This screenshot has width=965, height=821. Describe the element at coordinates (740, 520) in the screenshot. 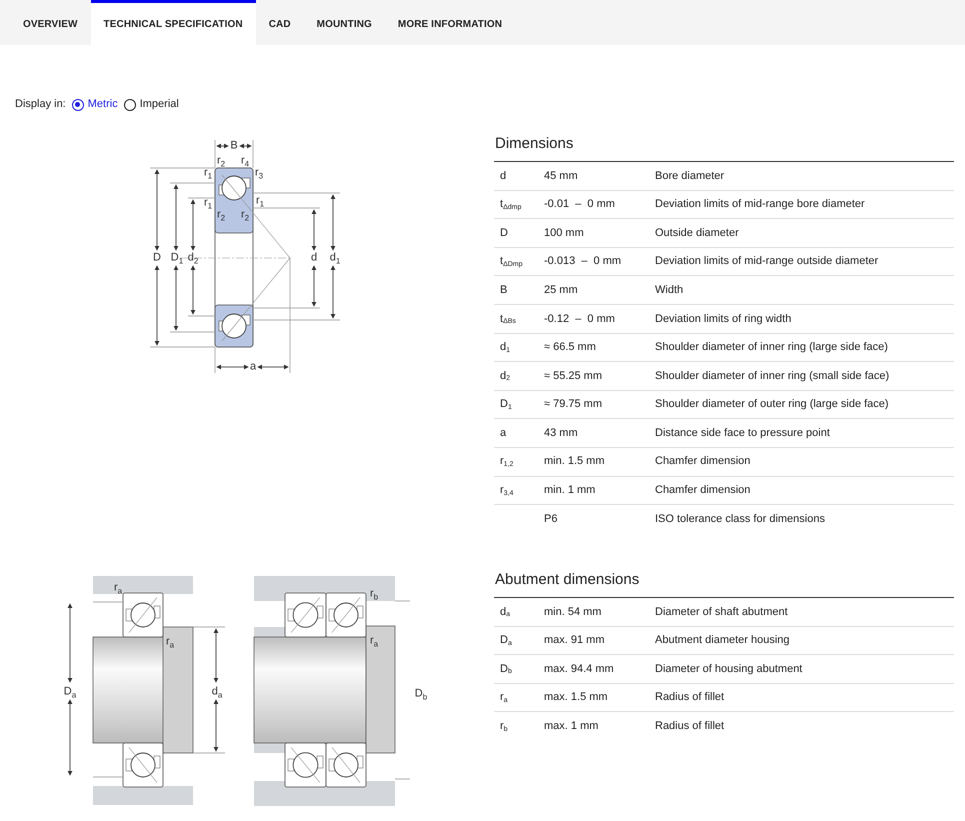

I see `description-cell-text: ISO tolerance class for dimensions` at that location.